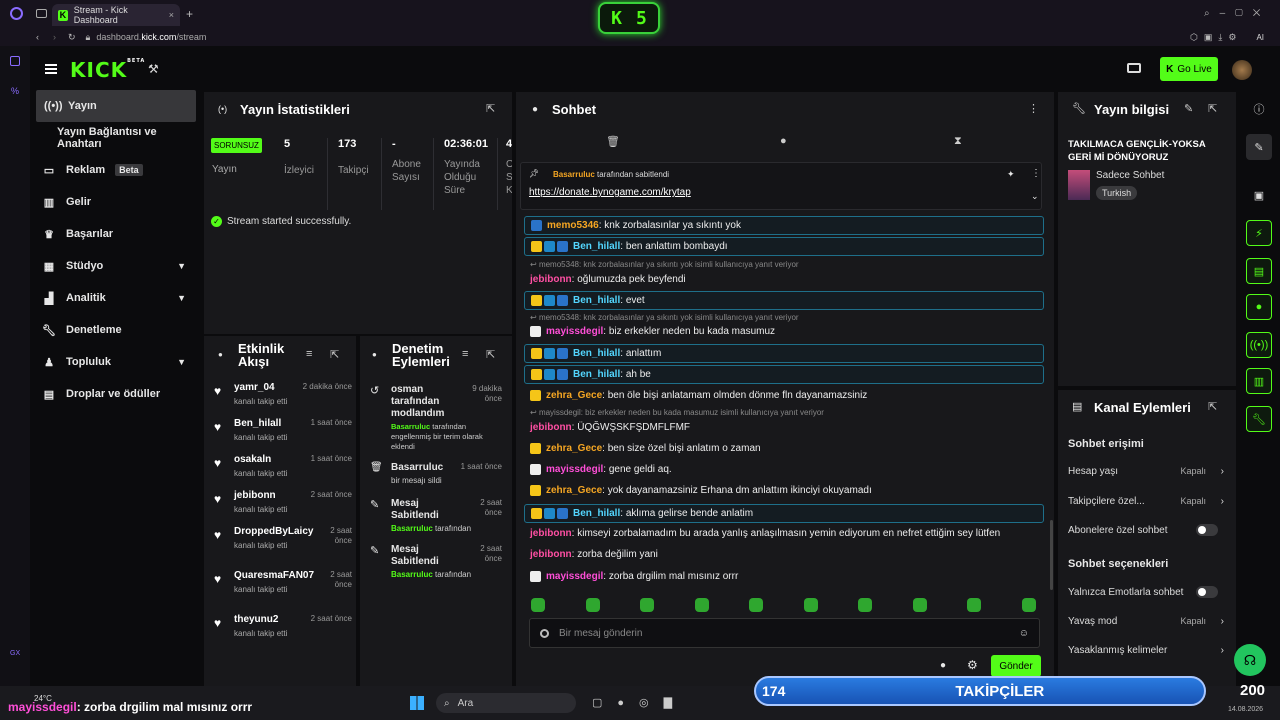 The height and width of the screenshot is (720, 1280). What do you see at coordinates (1237, 13) in the screenshot?
I see `window-controls: ⌕–▢✕` at bounding box center [1237, 13].